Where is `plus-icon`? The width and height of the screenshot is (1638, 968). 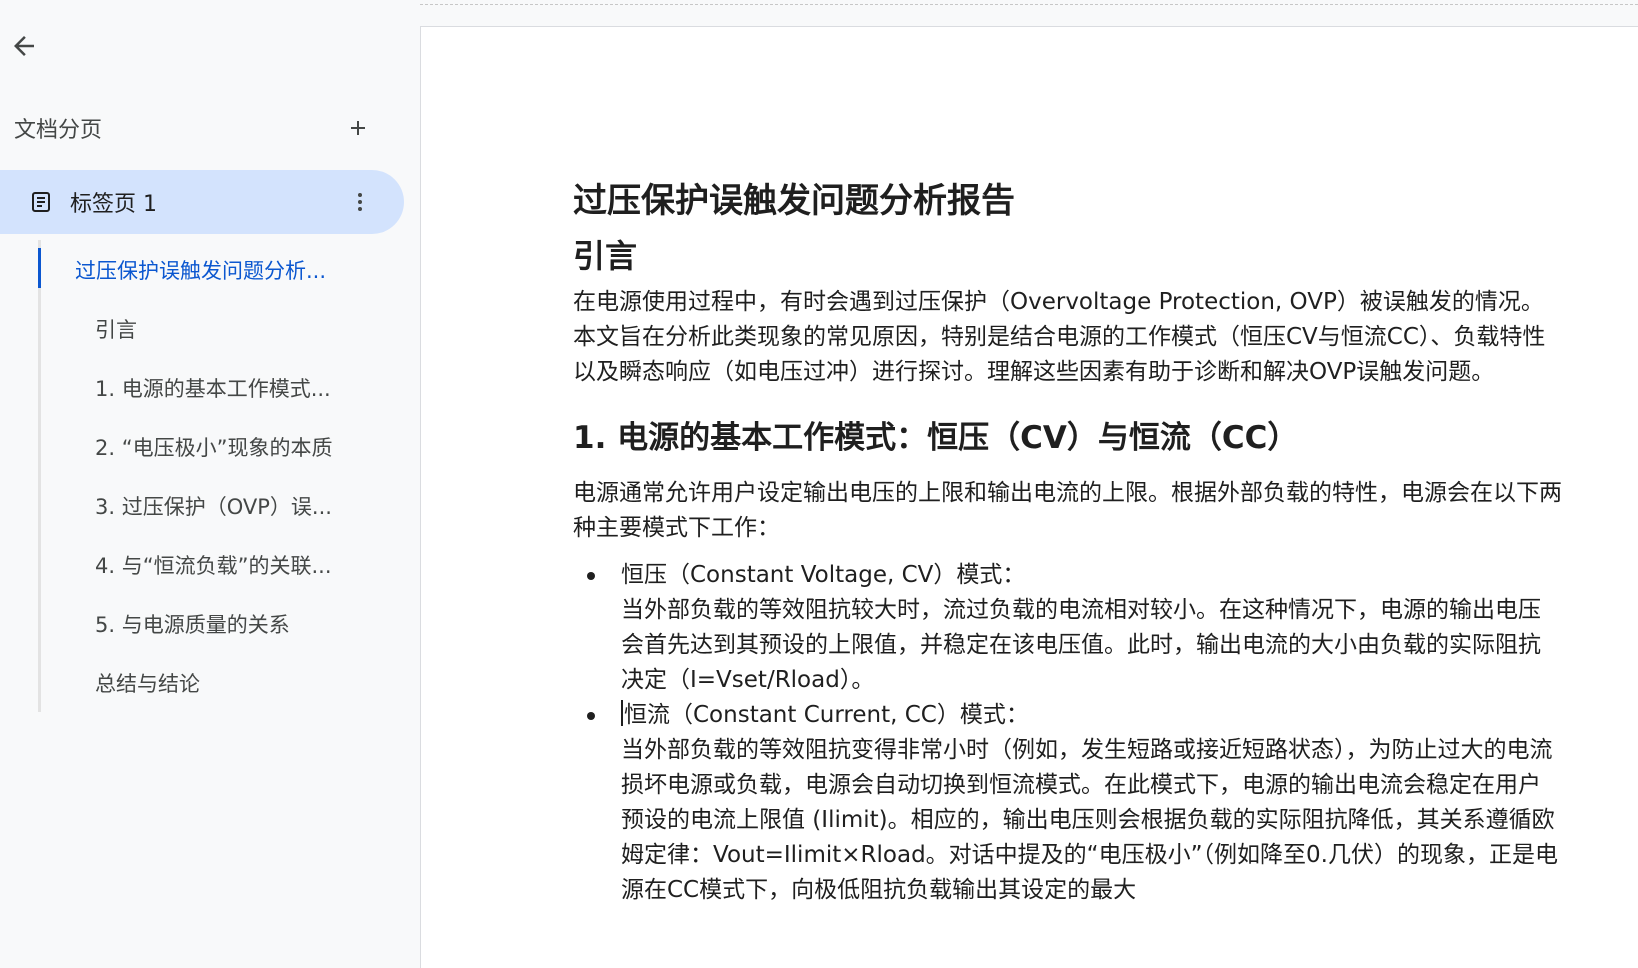 plus-icon is located at coordinates (358, 128).